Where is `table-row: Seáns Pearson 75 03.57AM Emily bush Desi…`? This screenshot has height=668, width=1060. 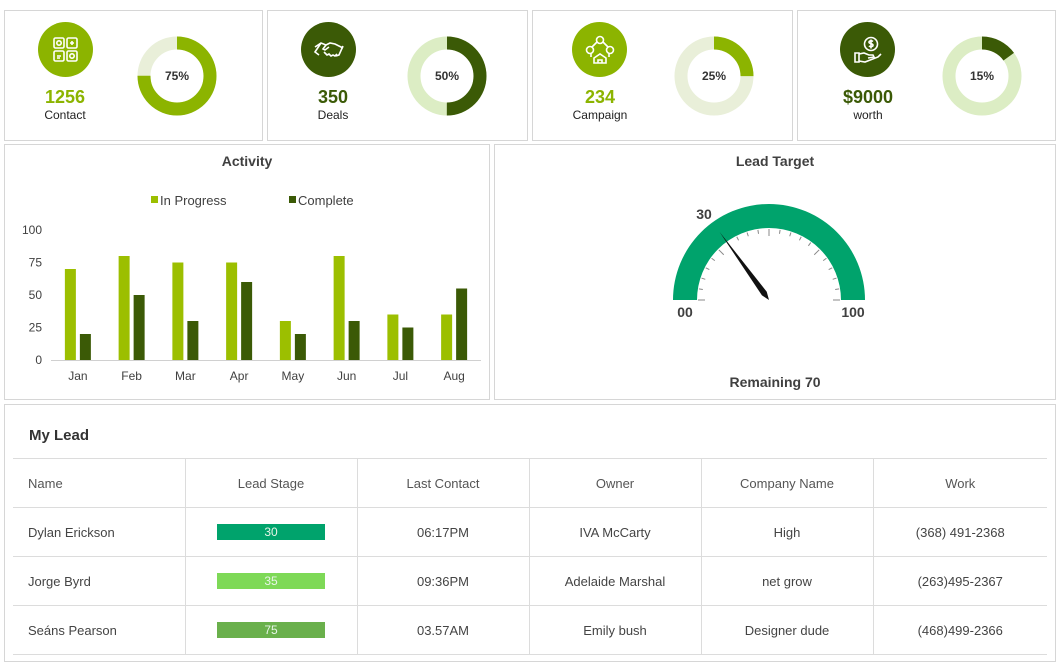
table-row: Seáns Pearson 75 03.57AM Emily bush Desi… is located at coordinates (530, 630).